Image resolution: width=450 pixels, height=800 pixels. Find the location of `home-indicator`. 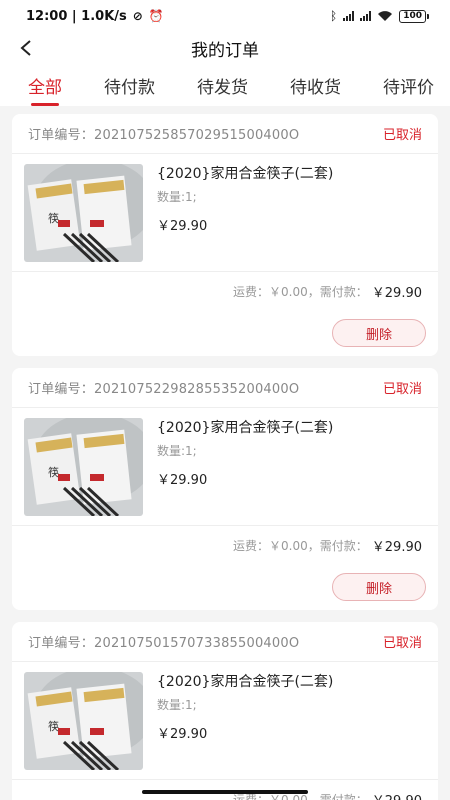

home-indicator is located at coordinates (225, 792).